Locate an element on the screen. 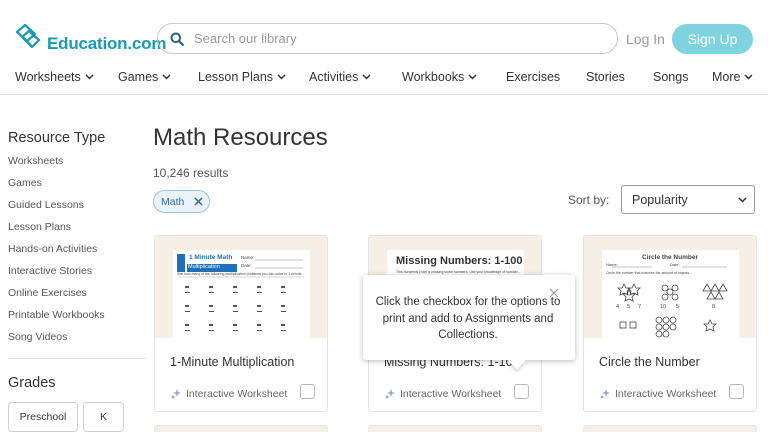 This screenshot has height=432, width=768. nav-label: Workbooks is located at coordinates (433, 77).